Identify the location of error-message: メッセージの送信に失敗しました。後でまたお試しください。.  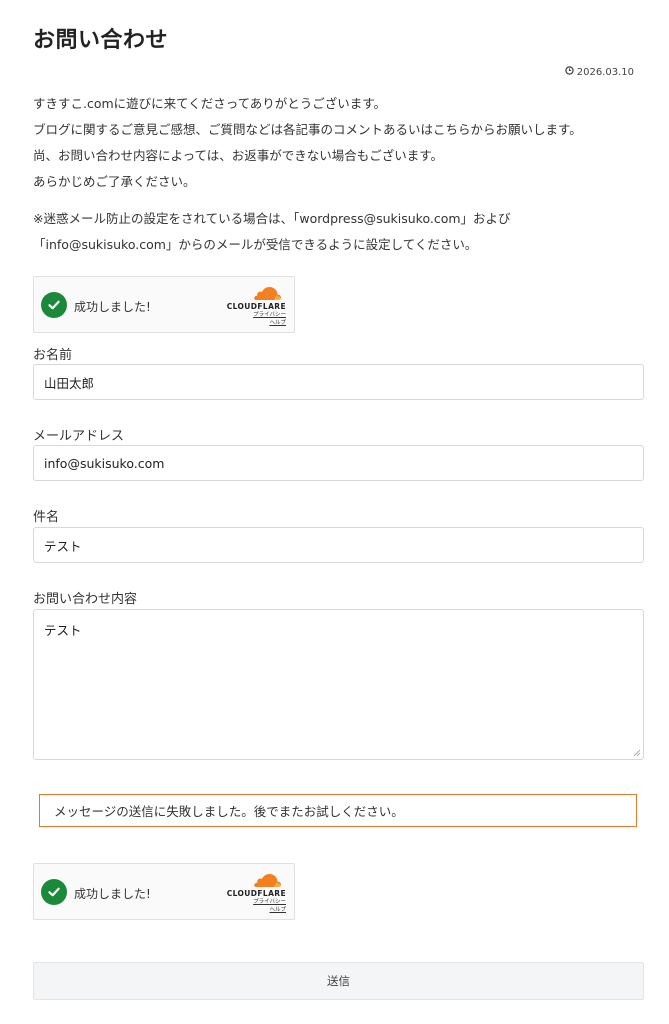
(338, 810).